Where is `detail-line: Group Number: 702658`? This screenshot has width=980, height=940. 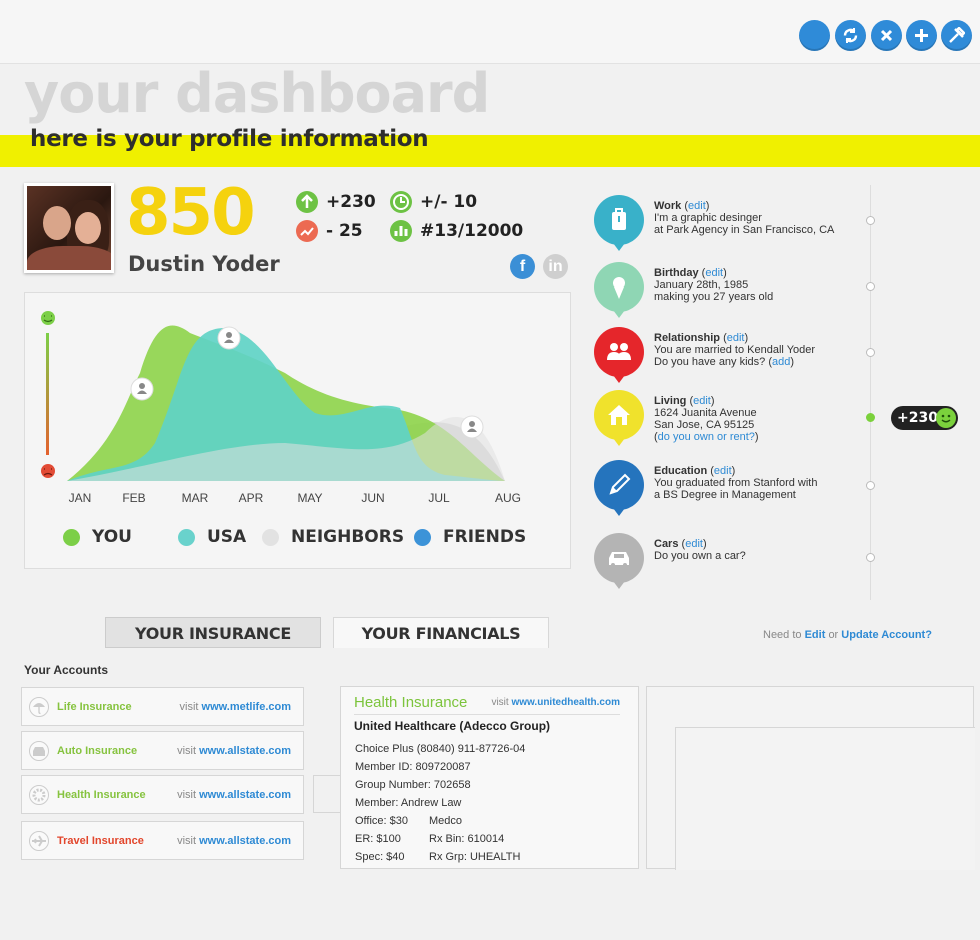
detail-line: Group Number: 702658 is located at coordinates (413, 785).